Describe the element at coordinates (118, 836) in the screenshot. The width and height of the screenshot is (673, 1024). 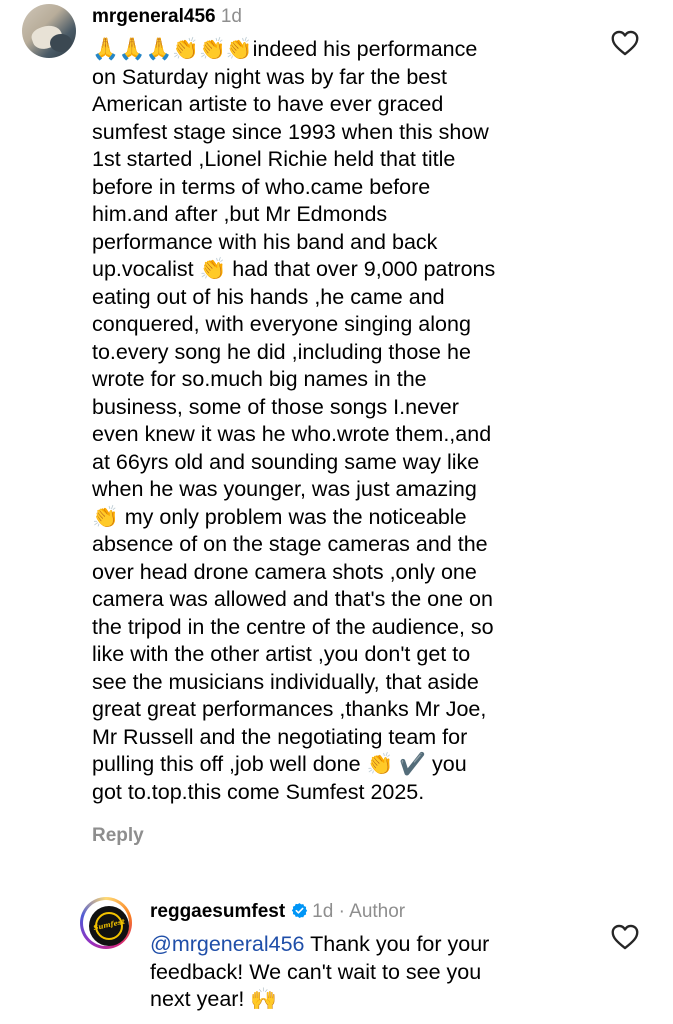
I see `reply-button: Reply` at that location.